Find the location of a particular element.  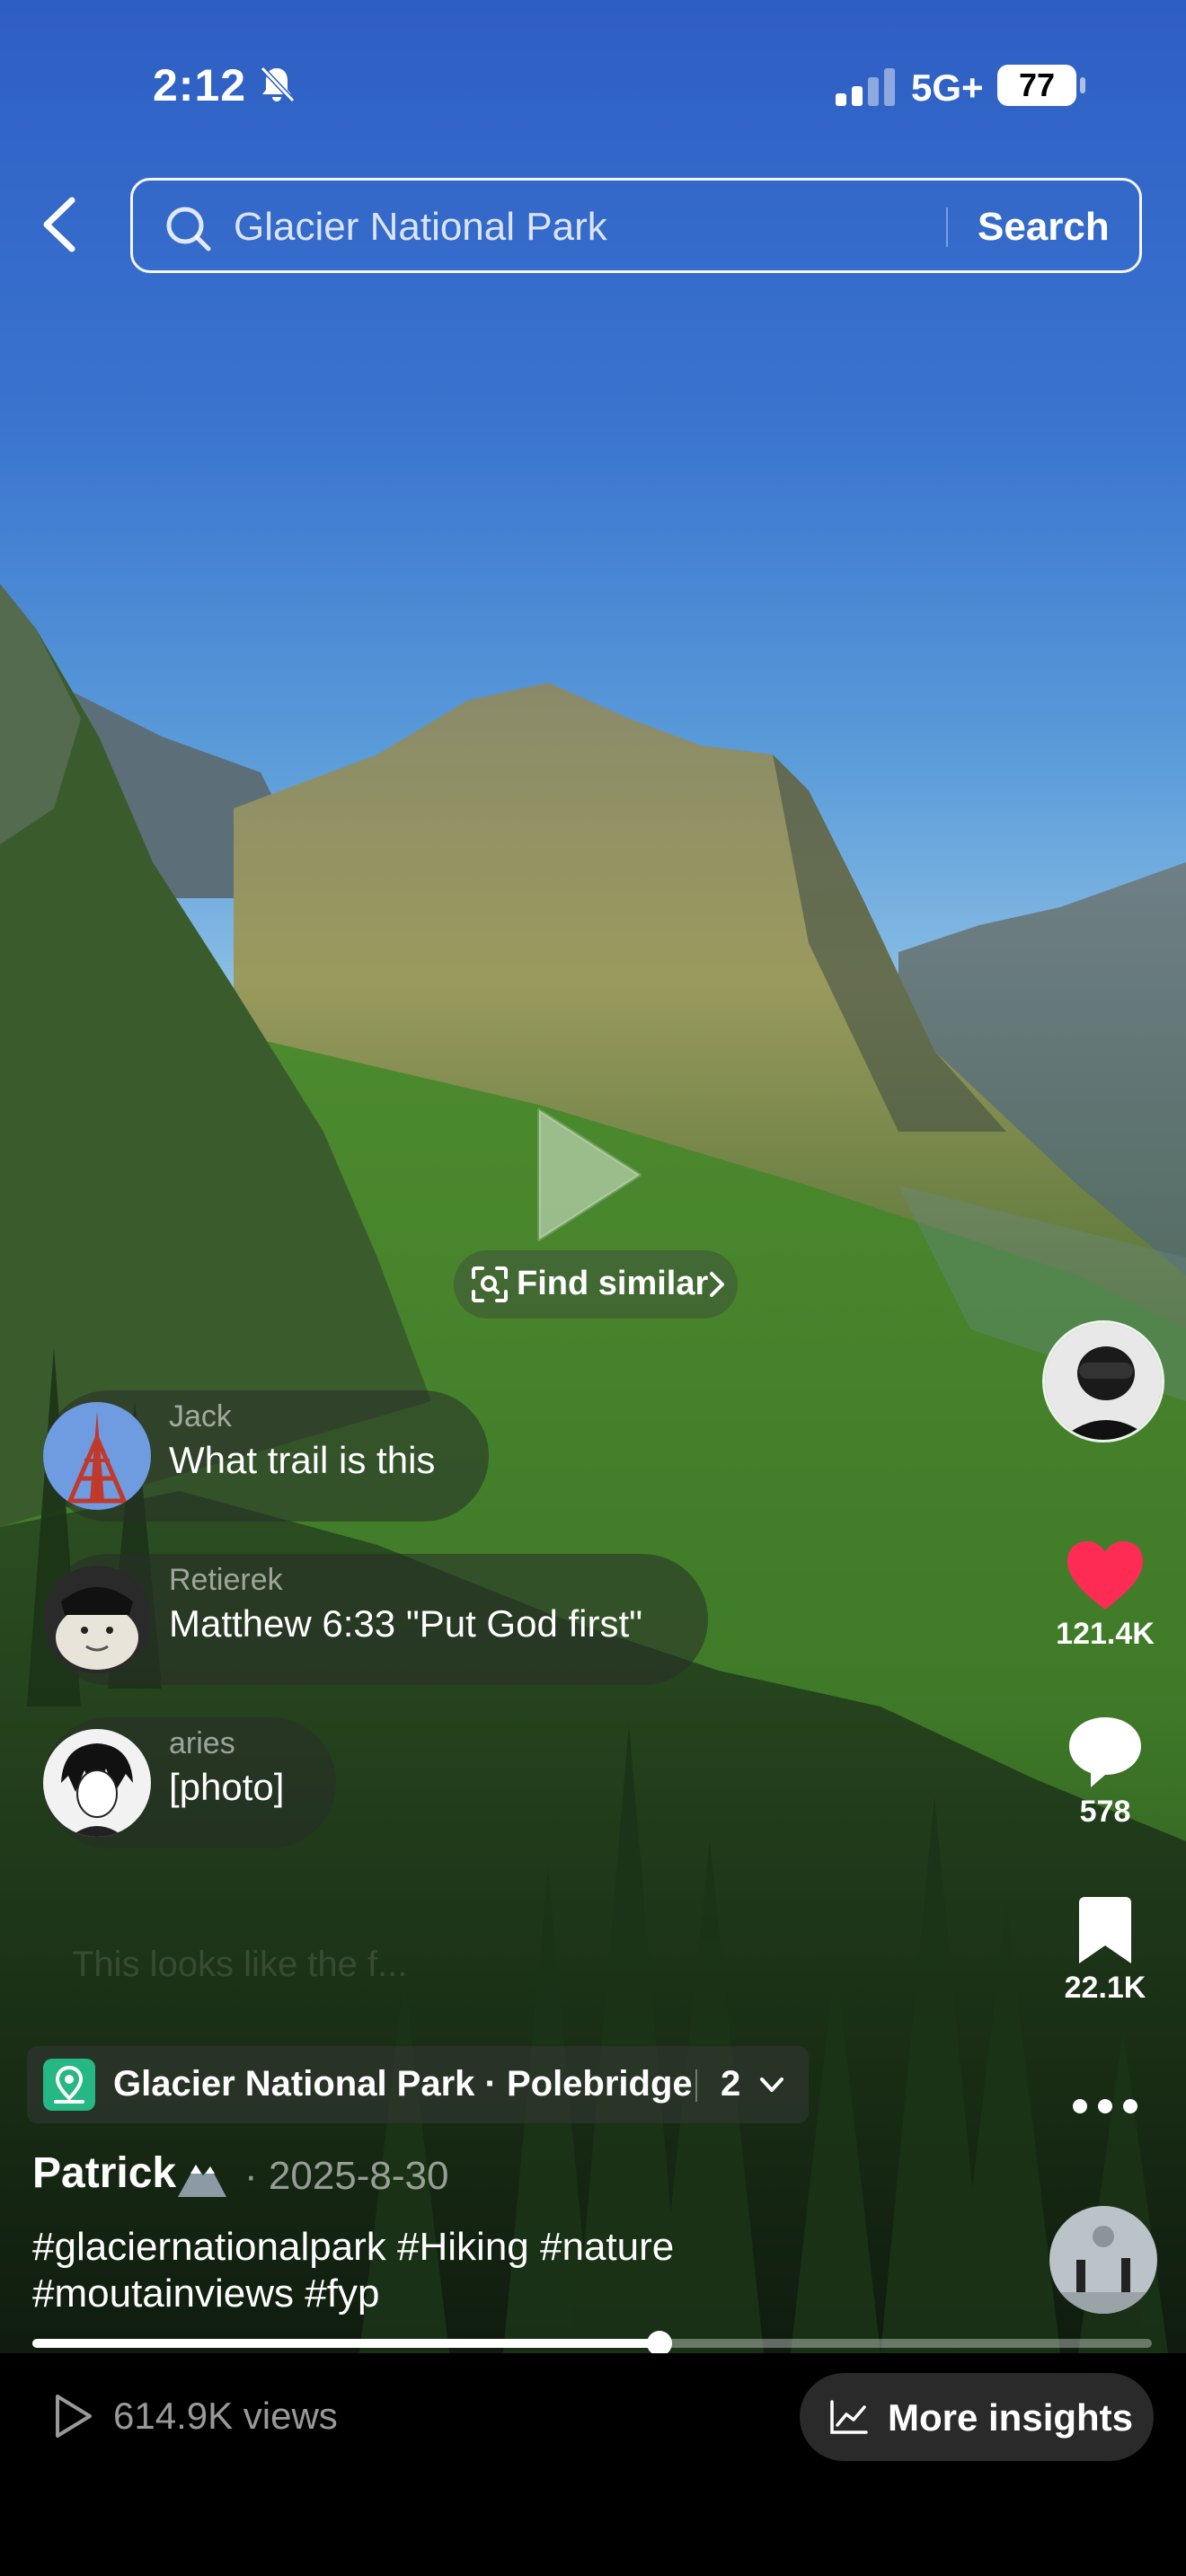

progress-scrubber is located at coordinates (659, 2343).